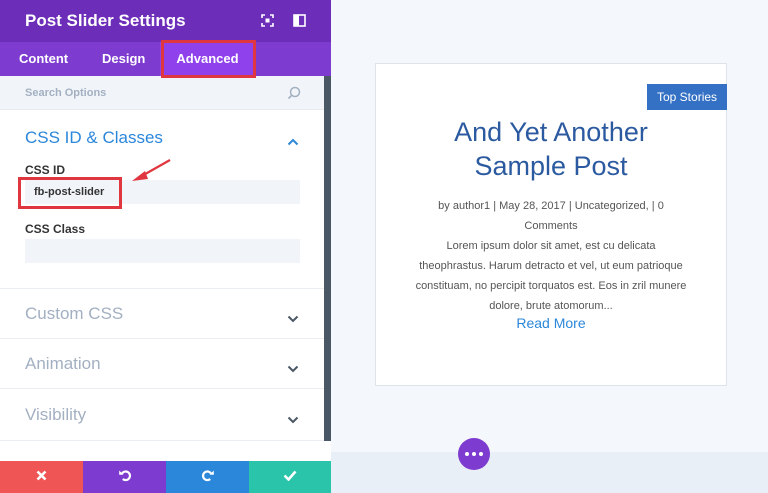  I want to click on search-bar, so click(162, 93).